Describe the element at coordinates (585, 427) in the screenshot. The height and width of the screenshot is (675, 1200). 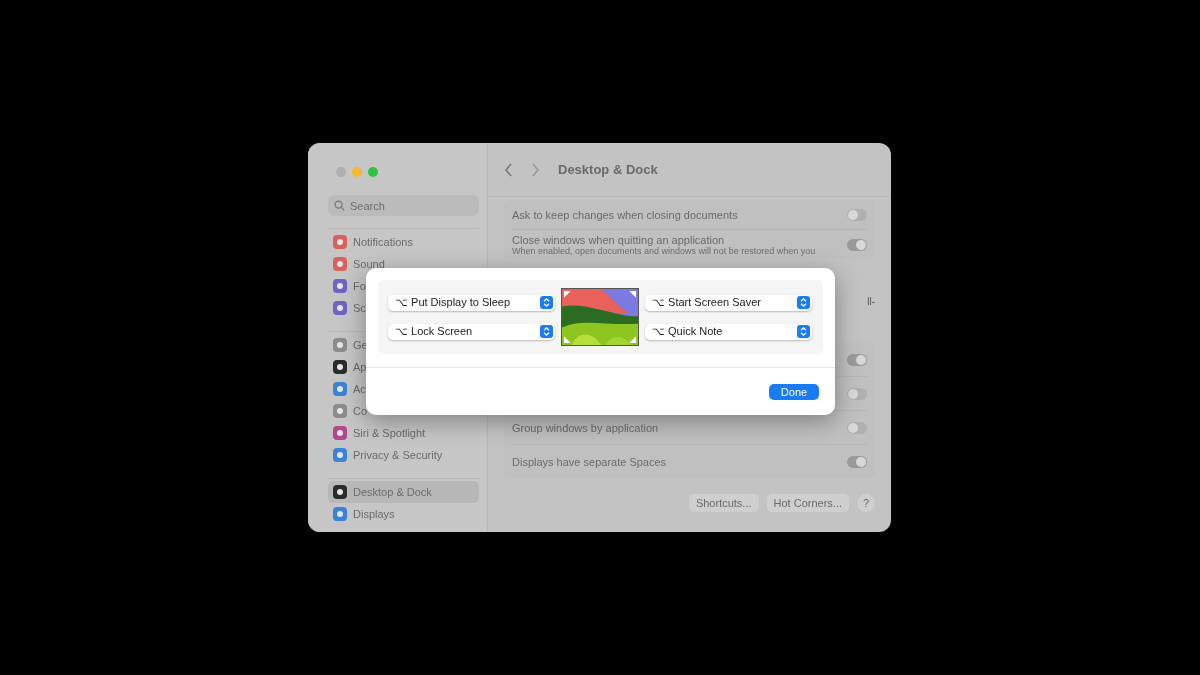
I see `setting-label: Group windows by application` at that location.